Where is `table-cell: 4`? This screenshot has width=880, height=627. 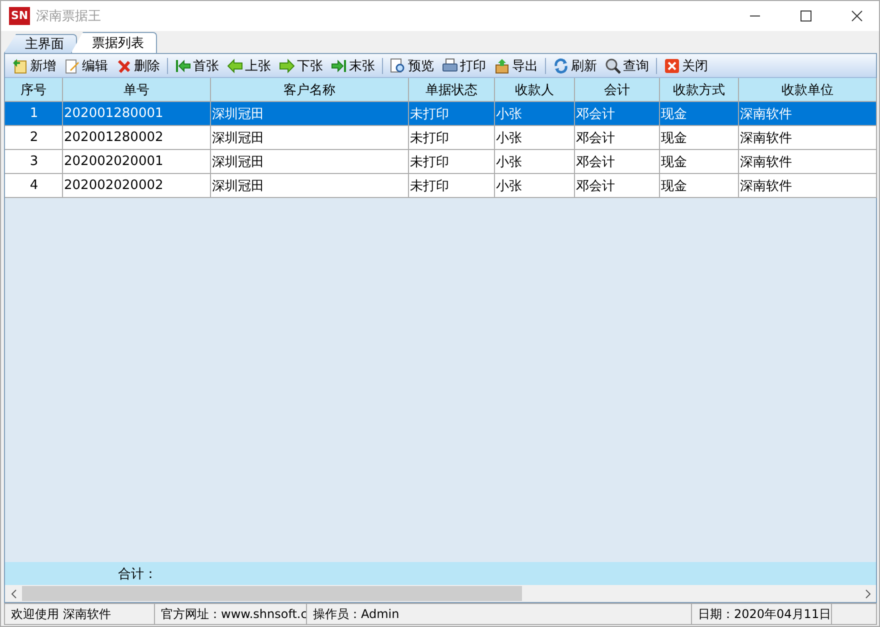
table-cell: 4 is located at coordinates (34, 186).